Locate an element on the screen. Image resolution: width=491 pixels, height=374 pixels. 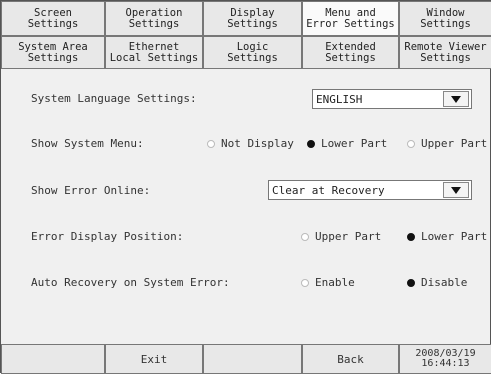
radio-label: Enable is located at coordinates (335, 282).